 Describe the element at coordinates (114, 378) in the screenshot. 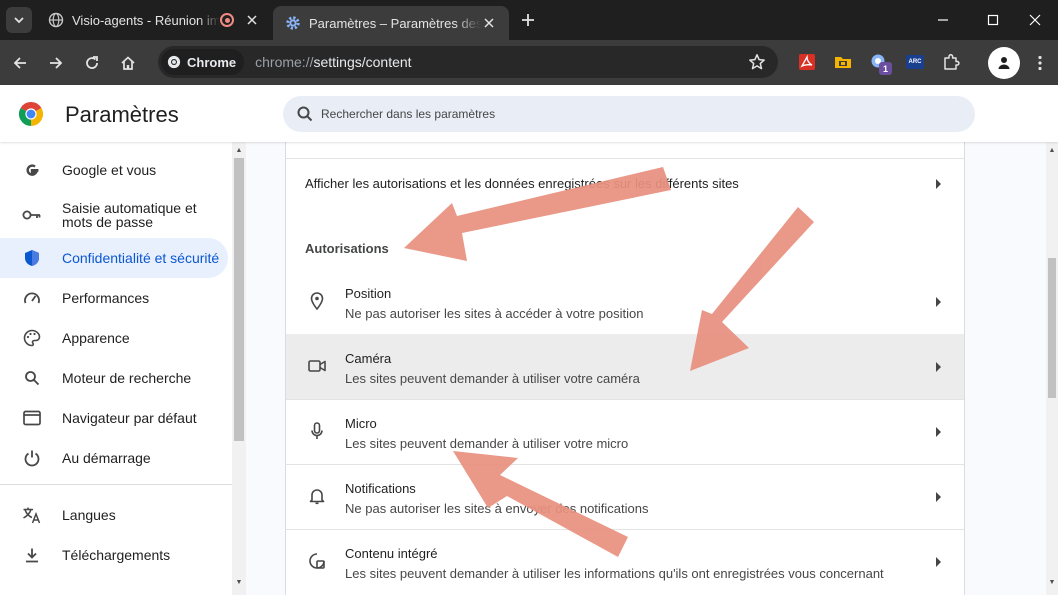

I see `sidebar-item-search-engine: Moteur de recherche` at that location.